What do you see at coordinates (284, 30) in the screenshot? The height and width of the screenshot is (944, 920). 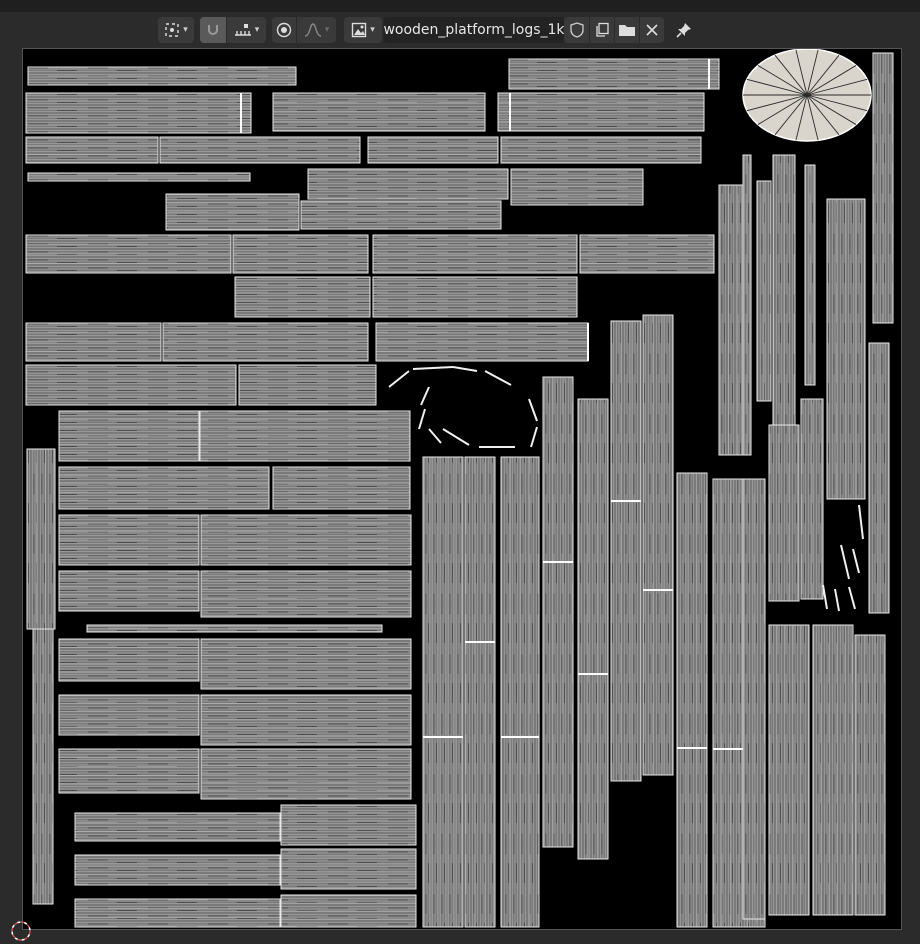 I see `proportional-circle-icon` at bounding box center [284, 30].